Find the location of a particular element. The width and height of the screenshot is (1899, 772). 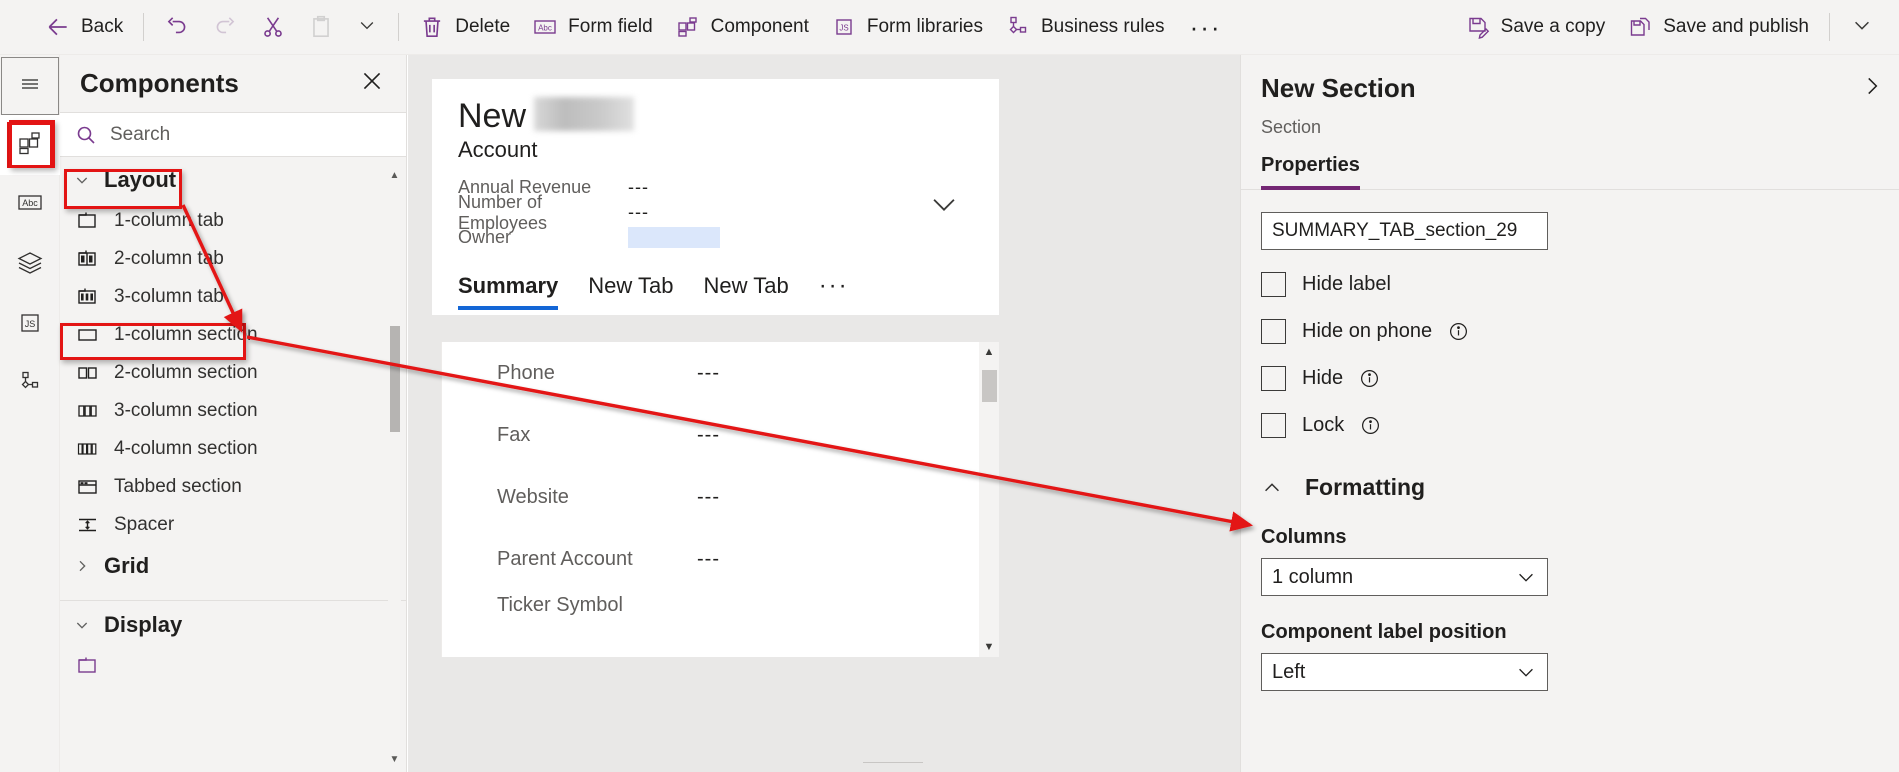

section-name-input is located at coordinates (1404, 231).